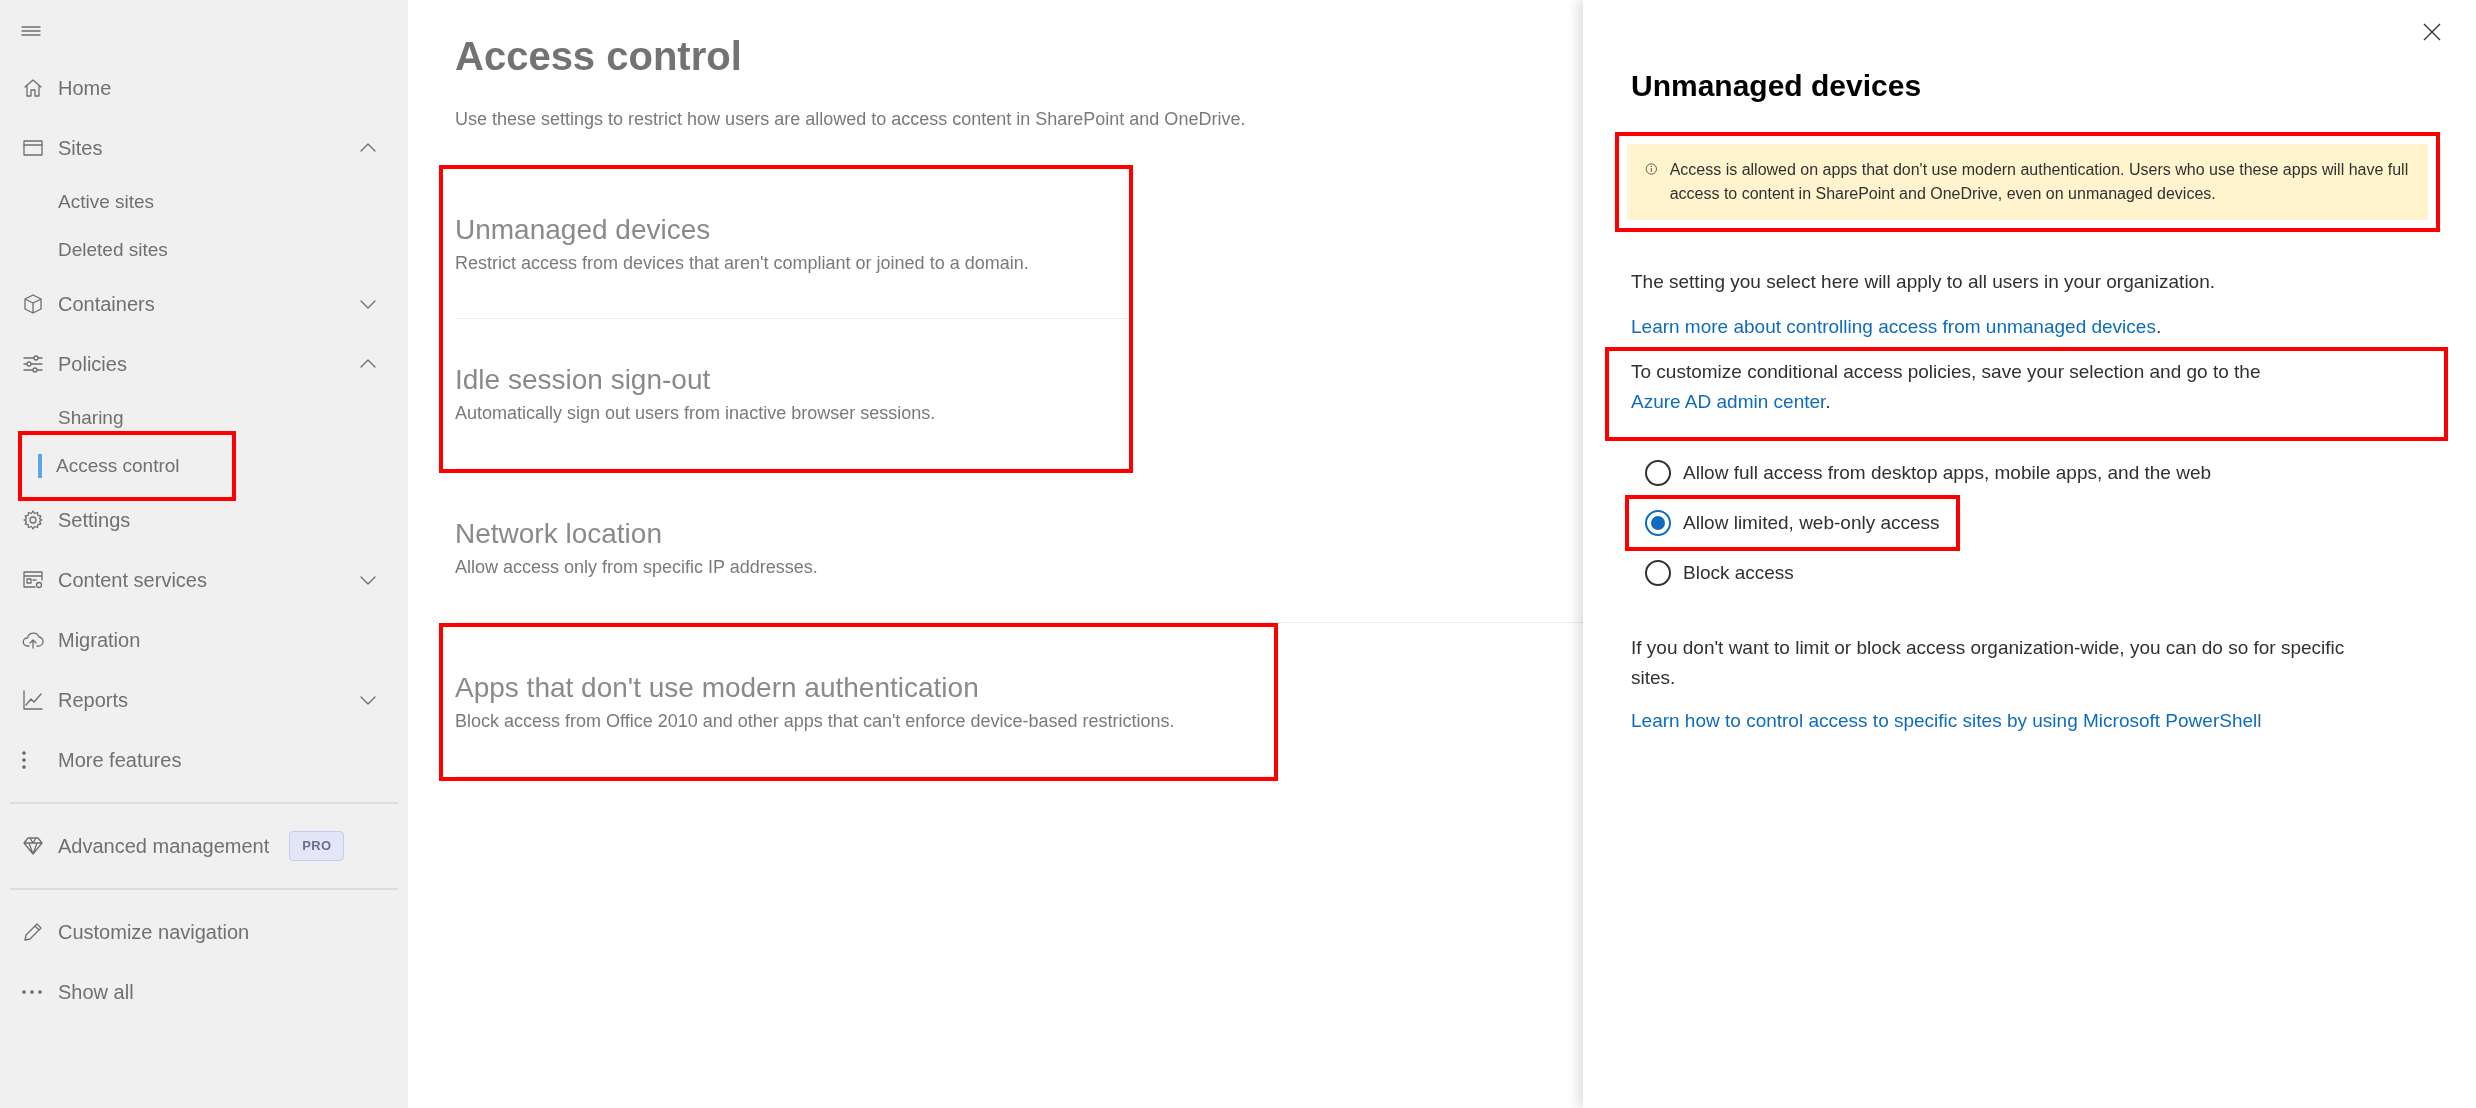 This screenshot has width=2476, height=1108. Describe the element at coordinates (599, 56) in the screenshot. I see `page-title: Access control` at that location.